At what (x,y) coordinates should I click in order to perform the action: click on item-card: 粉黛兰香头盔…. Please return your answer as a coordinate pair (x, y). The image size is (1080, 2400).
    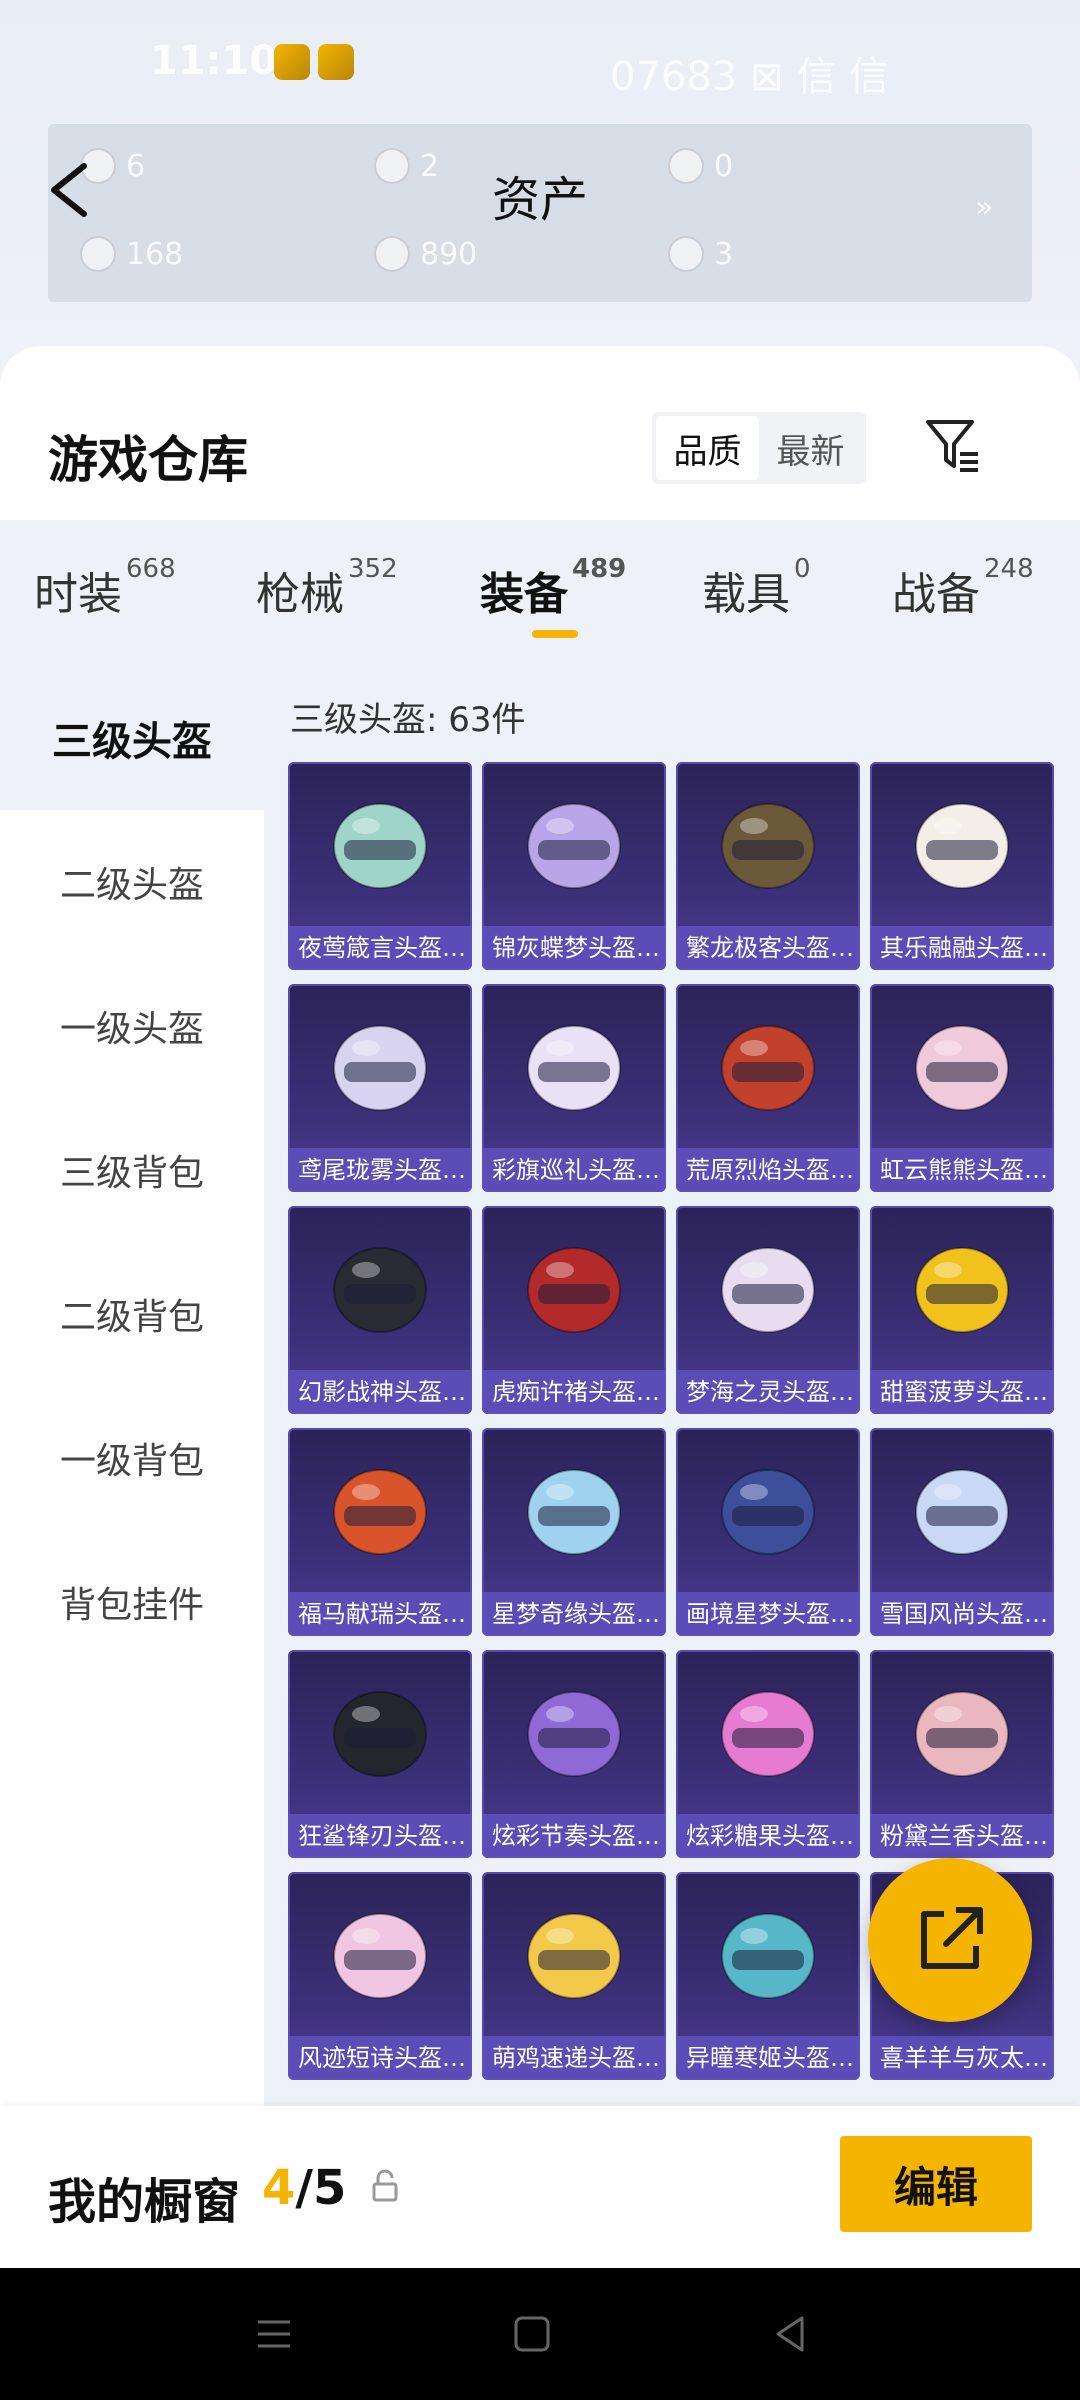
    Looking at the image, I should click on (962, 1754).